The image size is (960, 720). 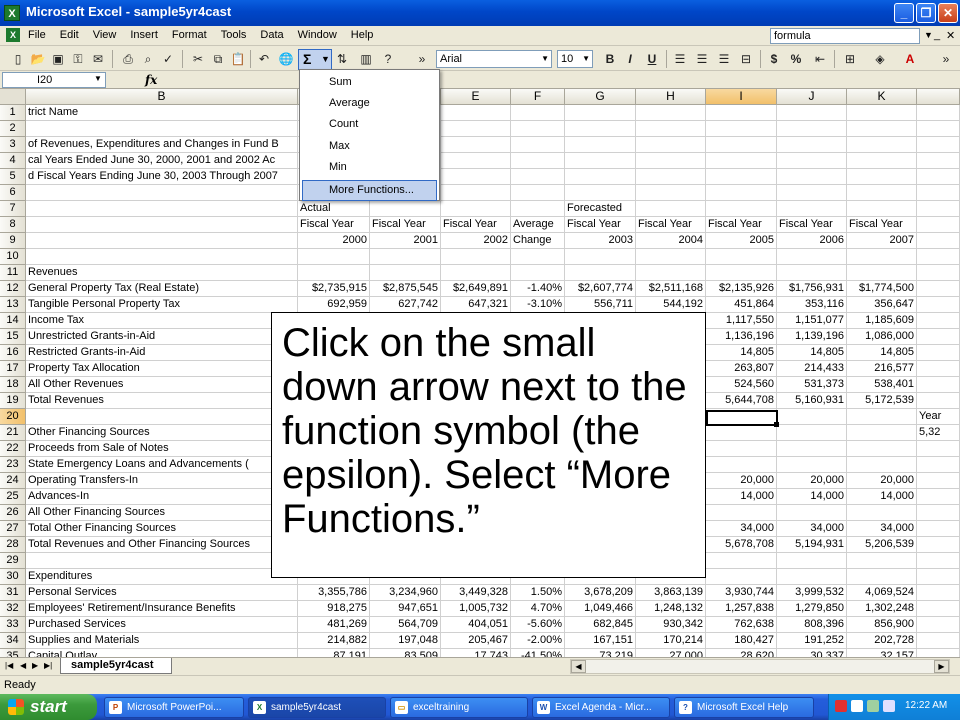 What do you see at coordinates (144, 35) in the screenshot?
I see `menu-insert: Insert` at bounding box center [144, 35].